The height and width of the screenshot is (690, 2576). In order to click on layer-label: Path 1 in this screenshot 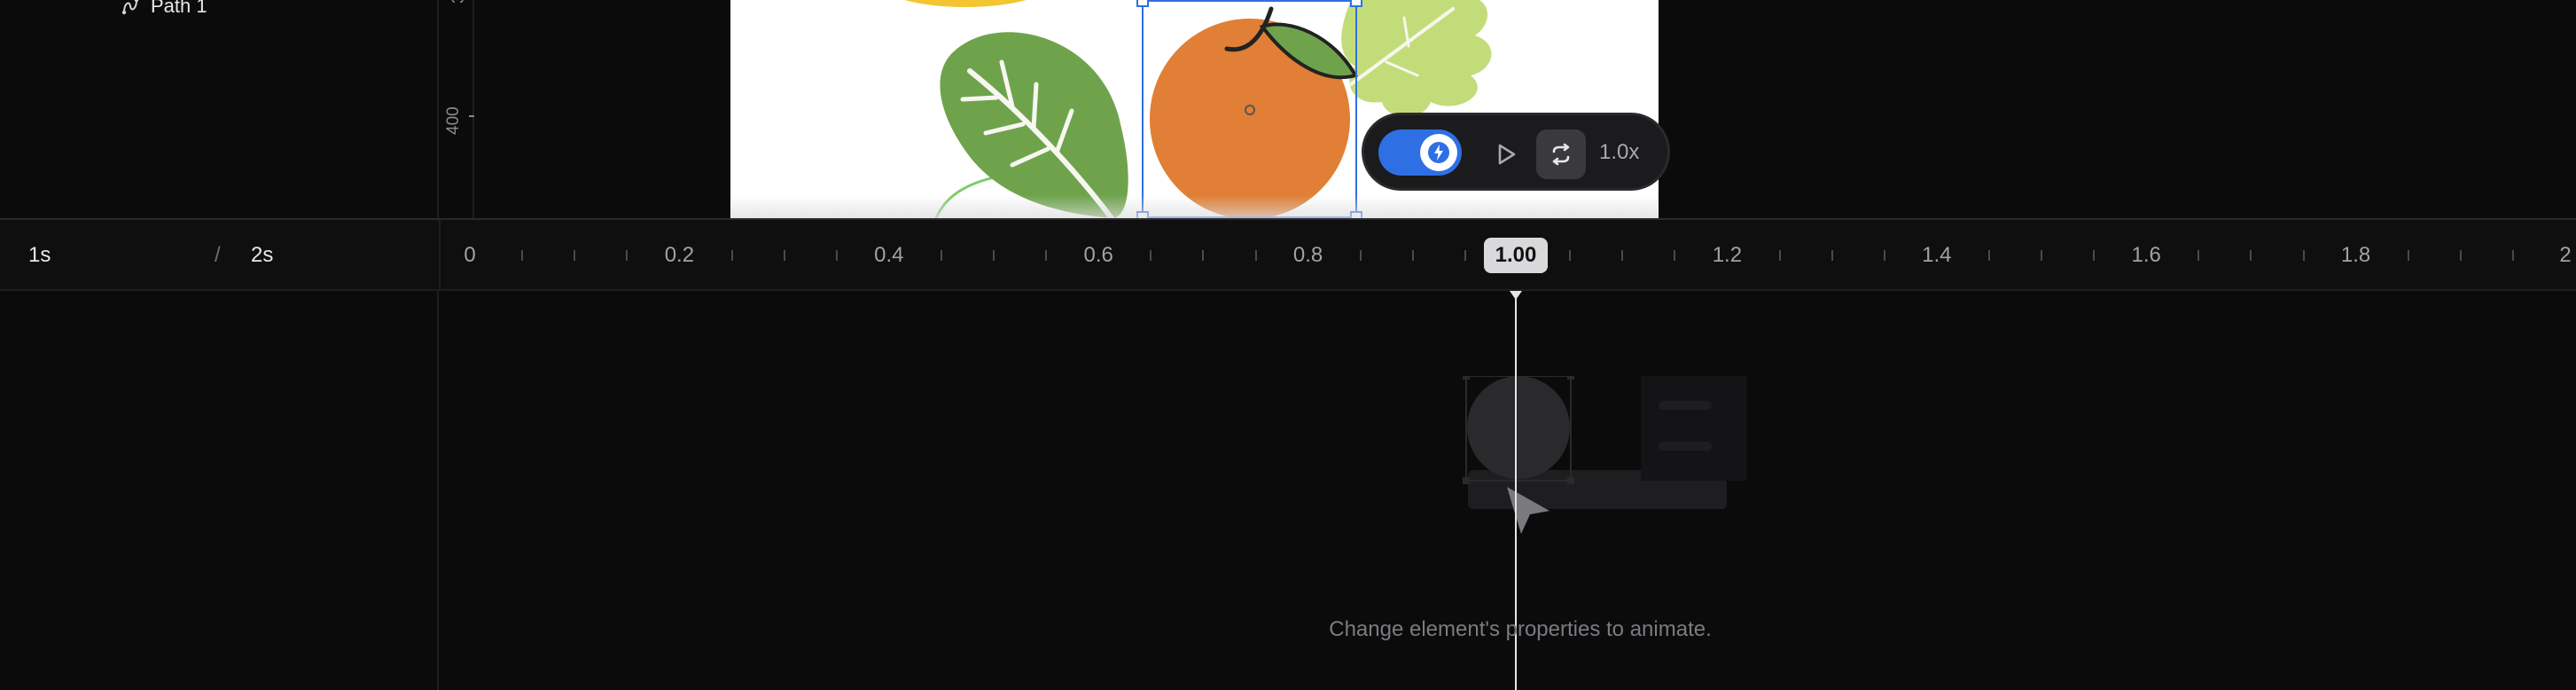, I will do `click(179, 8)`.